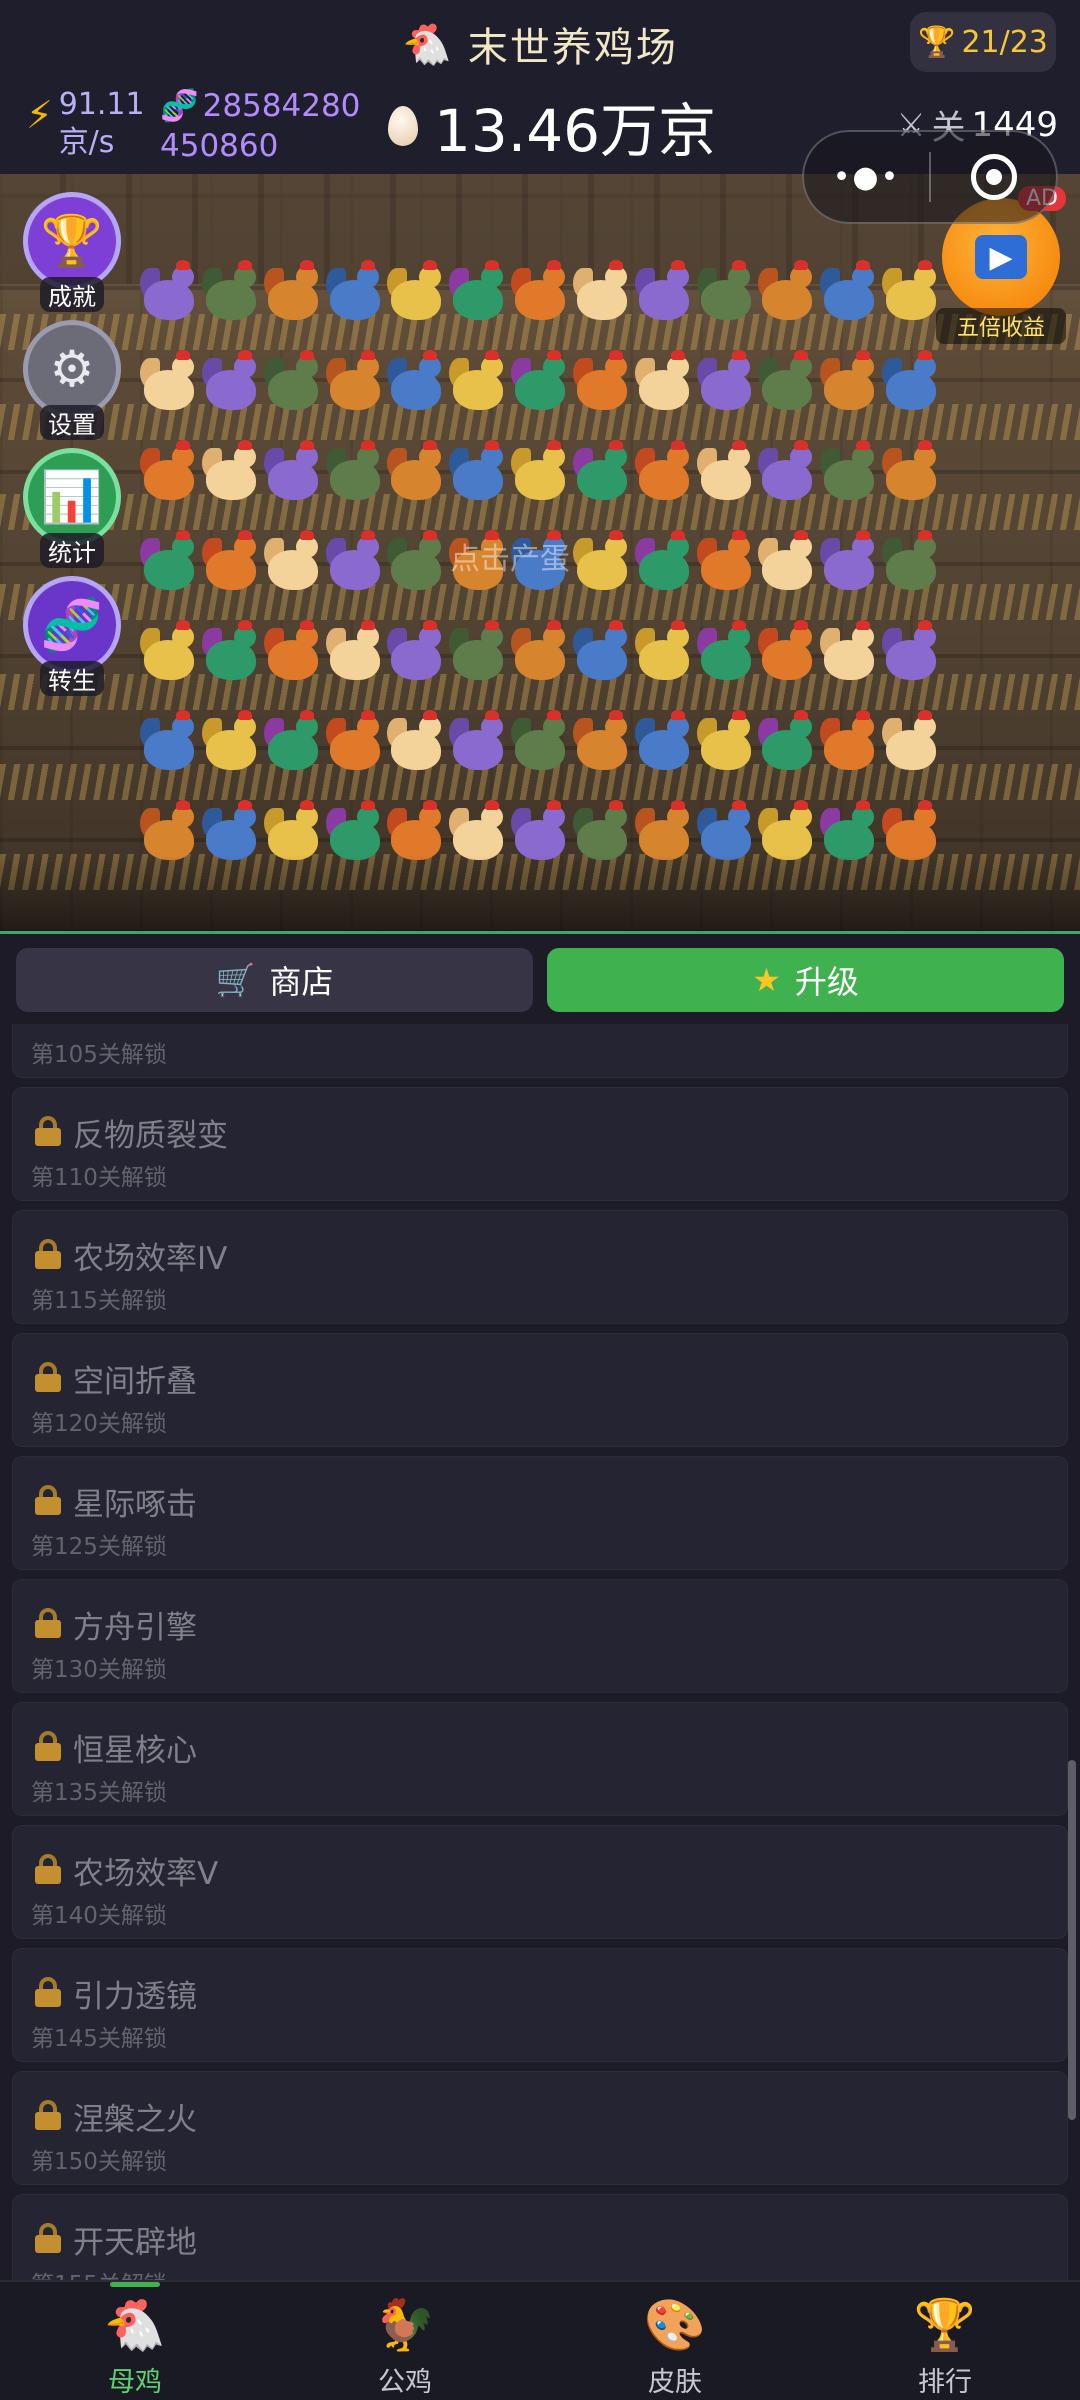 The width and height of the screenshot is (1080, 2400). What do you see at coordinates (405, 2341) in the screenshot?
I see `nav-roosters: 🐓 公鸡` at bounding box center [405, 2341].